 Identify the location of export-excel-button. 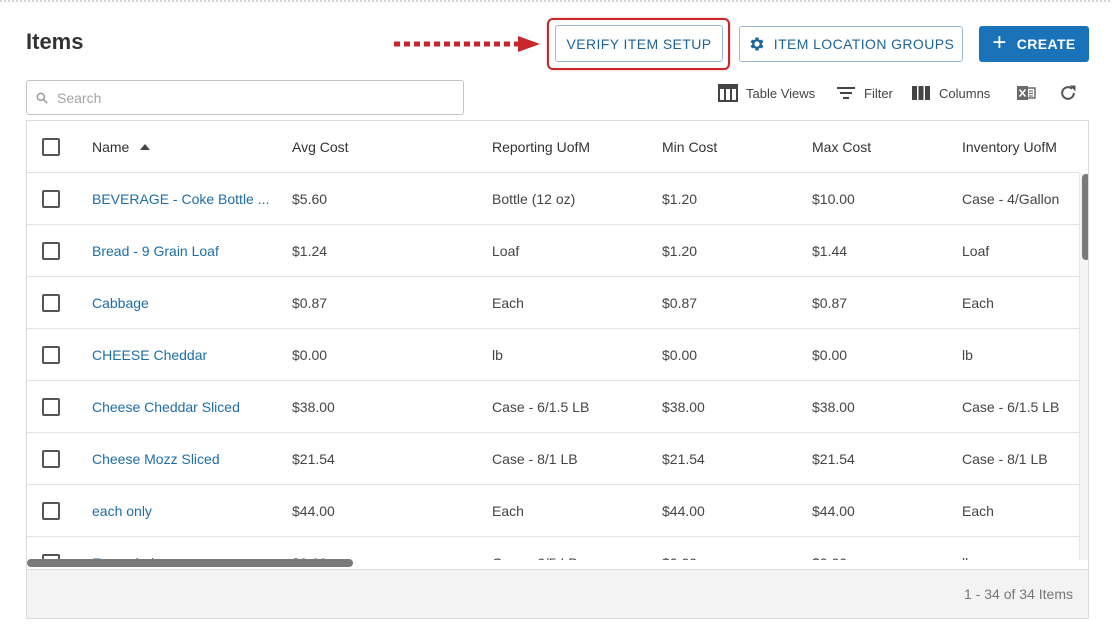
(1030, 93).